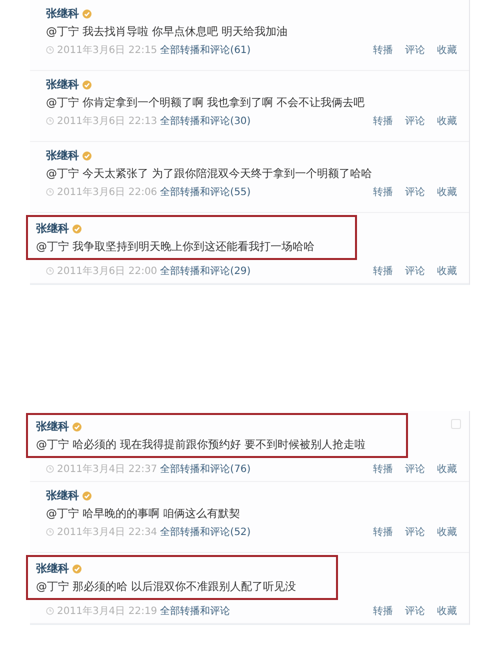  Describe the element at coordinates (107, 121) in the screenshot. I see `post-time: 2011年3月6日 22:13` at that location.